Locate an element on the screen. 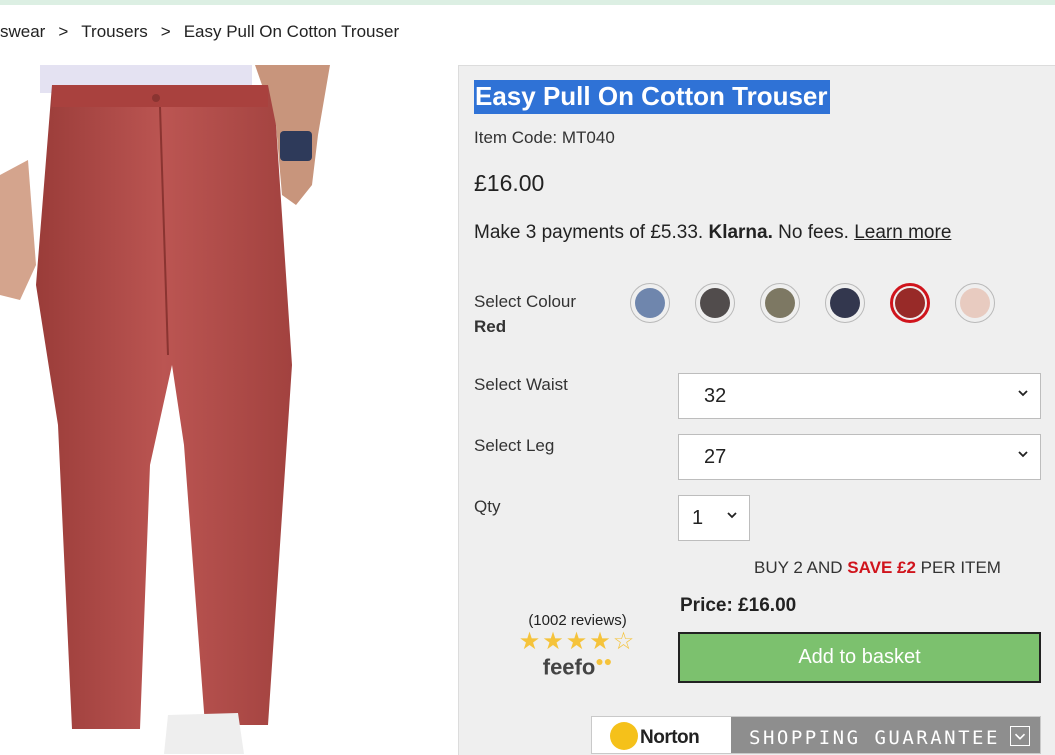 The height and width of the screenshot is (755, 1055). waist-select: 32 is located at coordinates (859, 396).